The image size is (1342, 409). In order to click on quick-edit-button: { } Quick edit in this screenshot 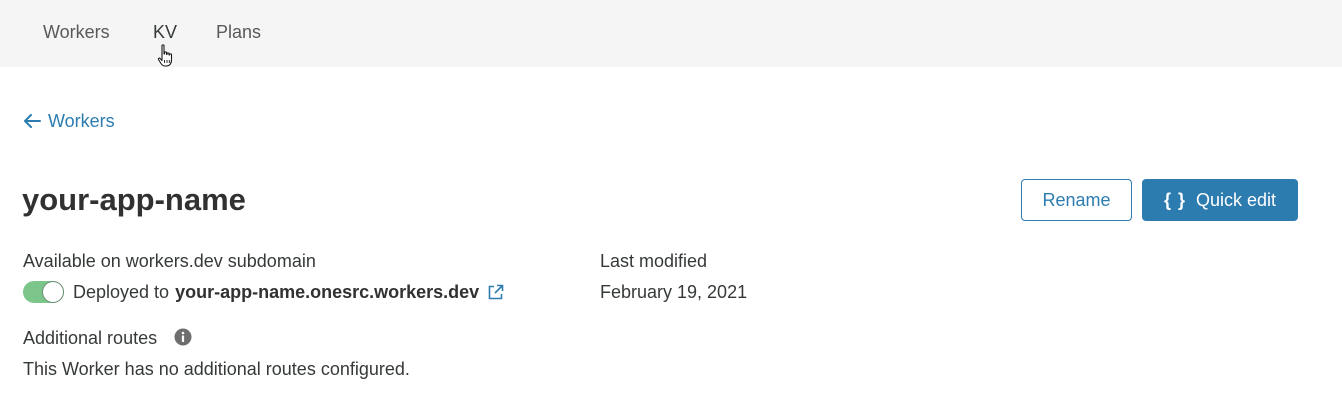, I will do `click(1220, 200)`.